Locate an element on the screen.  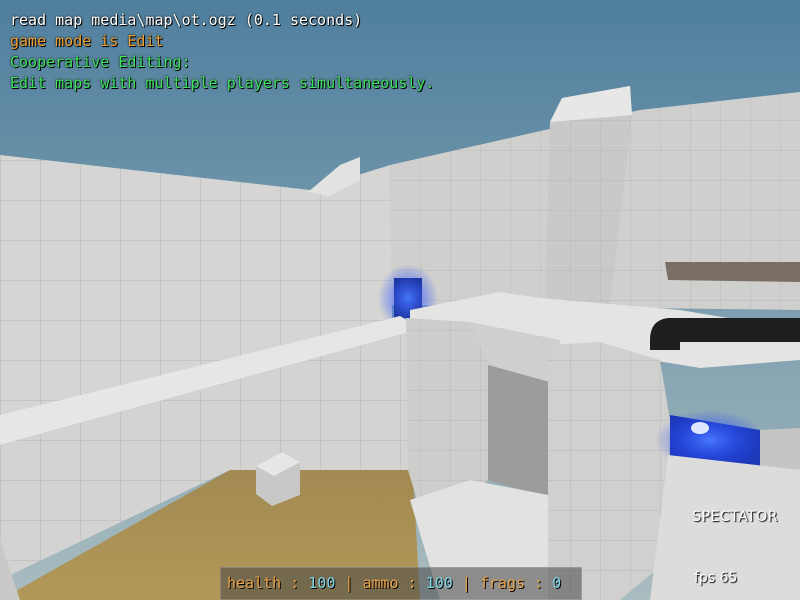
console-line: game mode is Edit is located at coordinates (87, 41).